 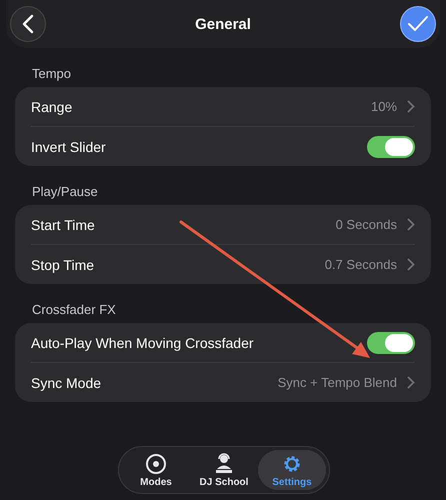 I want to click on row-value: 0.7 Seconds, so click(x=360, y=264).